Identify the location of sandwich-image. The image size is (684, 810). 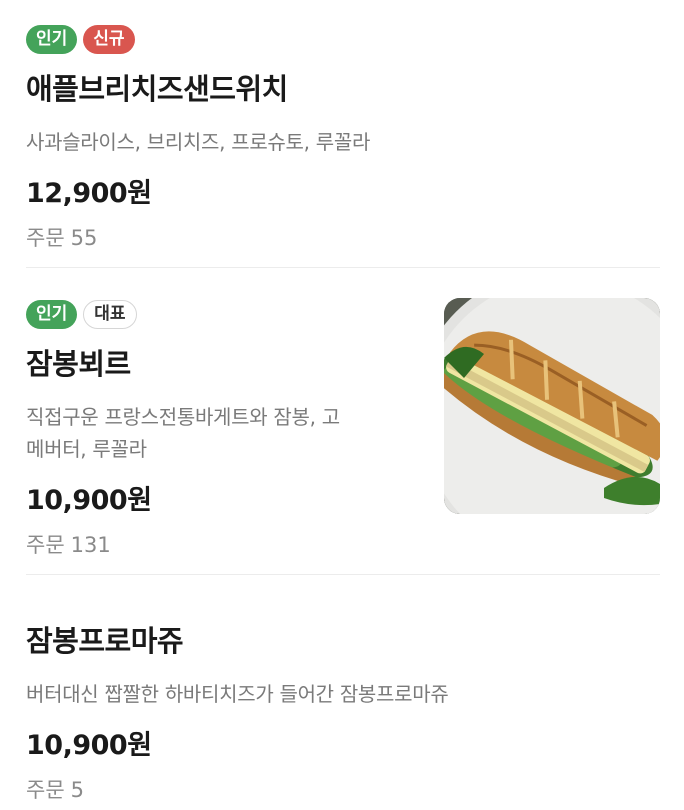
(552, 406).